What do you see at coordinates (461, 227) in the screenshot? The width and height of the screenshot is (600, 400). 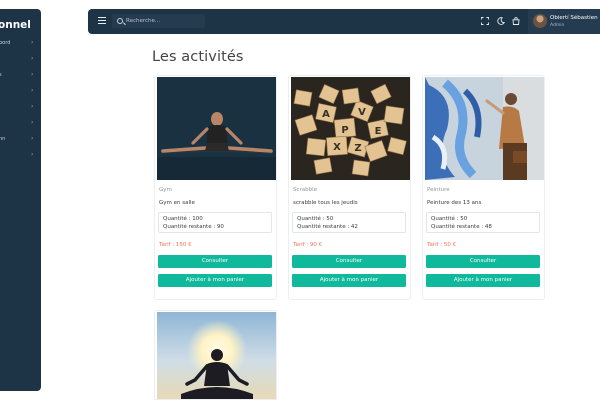 I see `quantity-remaining: Quantité restante : 48` at bounding box center [461, 227].